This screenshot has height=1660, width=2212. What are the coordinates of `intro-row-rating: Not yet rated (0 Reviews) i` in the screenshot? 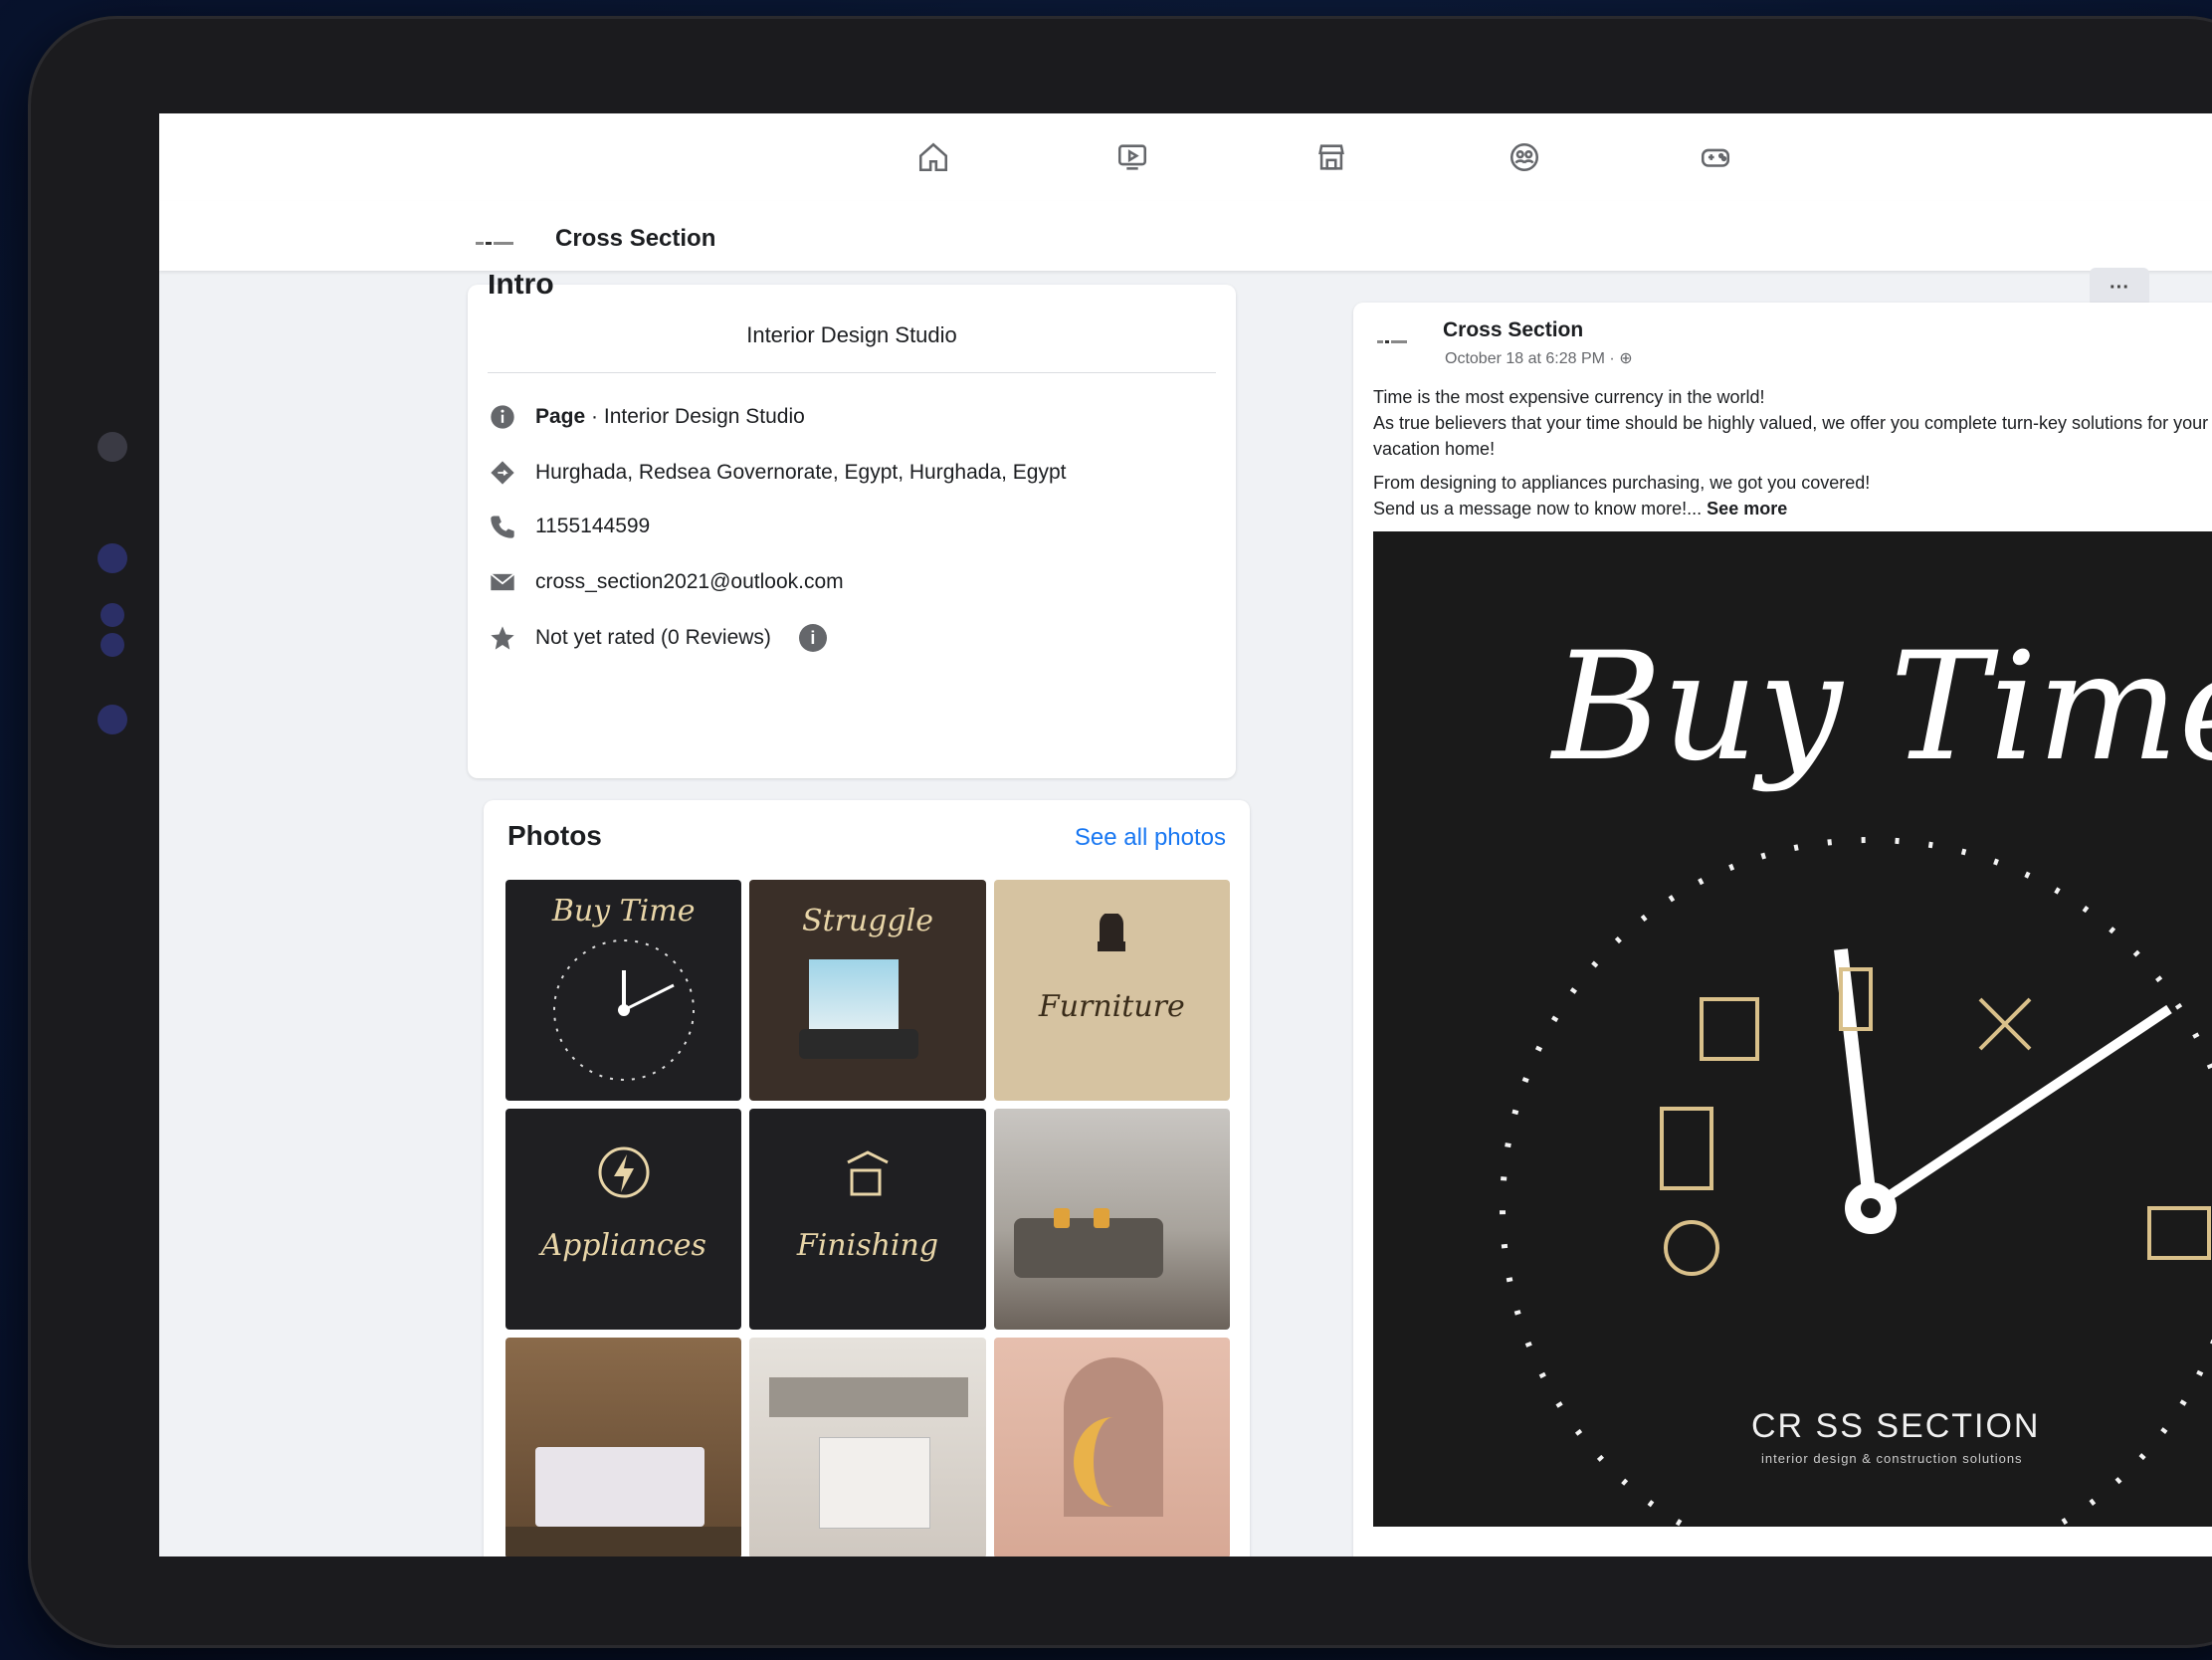 It's located at (657, 638).